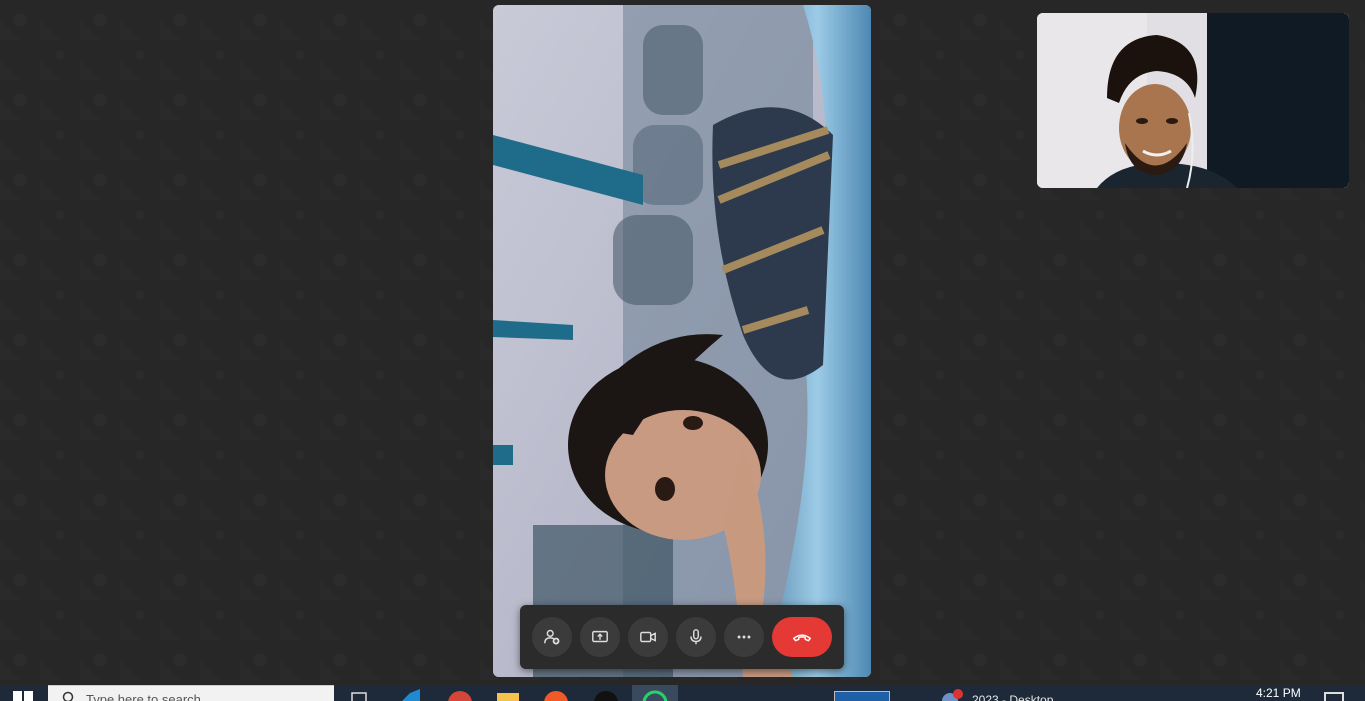 The width and height of the screenshot is (1365, 701). Describe the element at coordinates (1334, 696) in the screenshot. I see `notification-center-icon` at that location.